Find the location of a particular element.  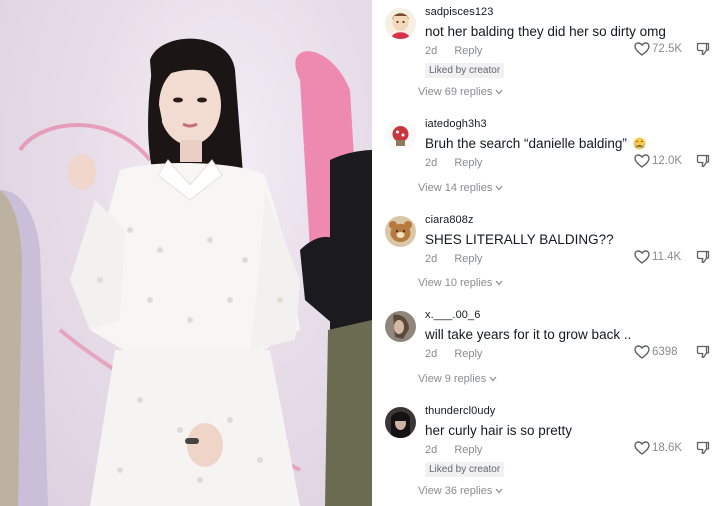

like-button: 18.6K is located at coordinates (658, 448).